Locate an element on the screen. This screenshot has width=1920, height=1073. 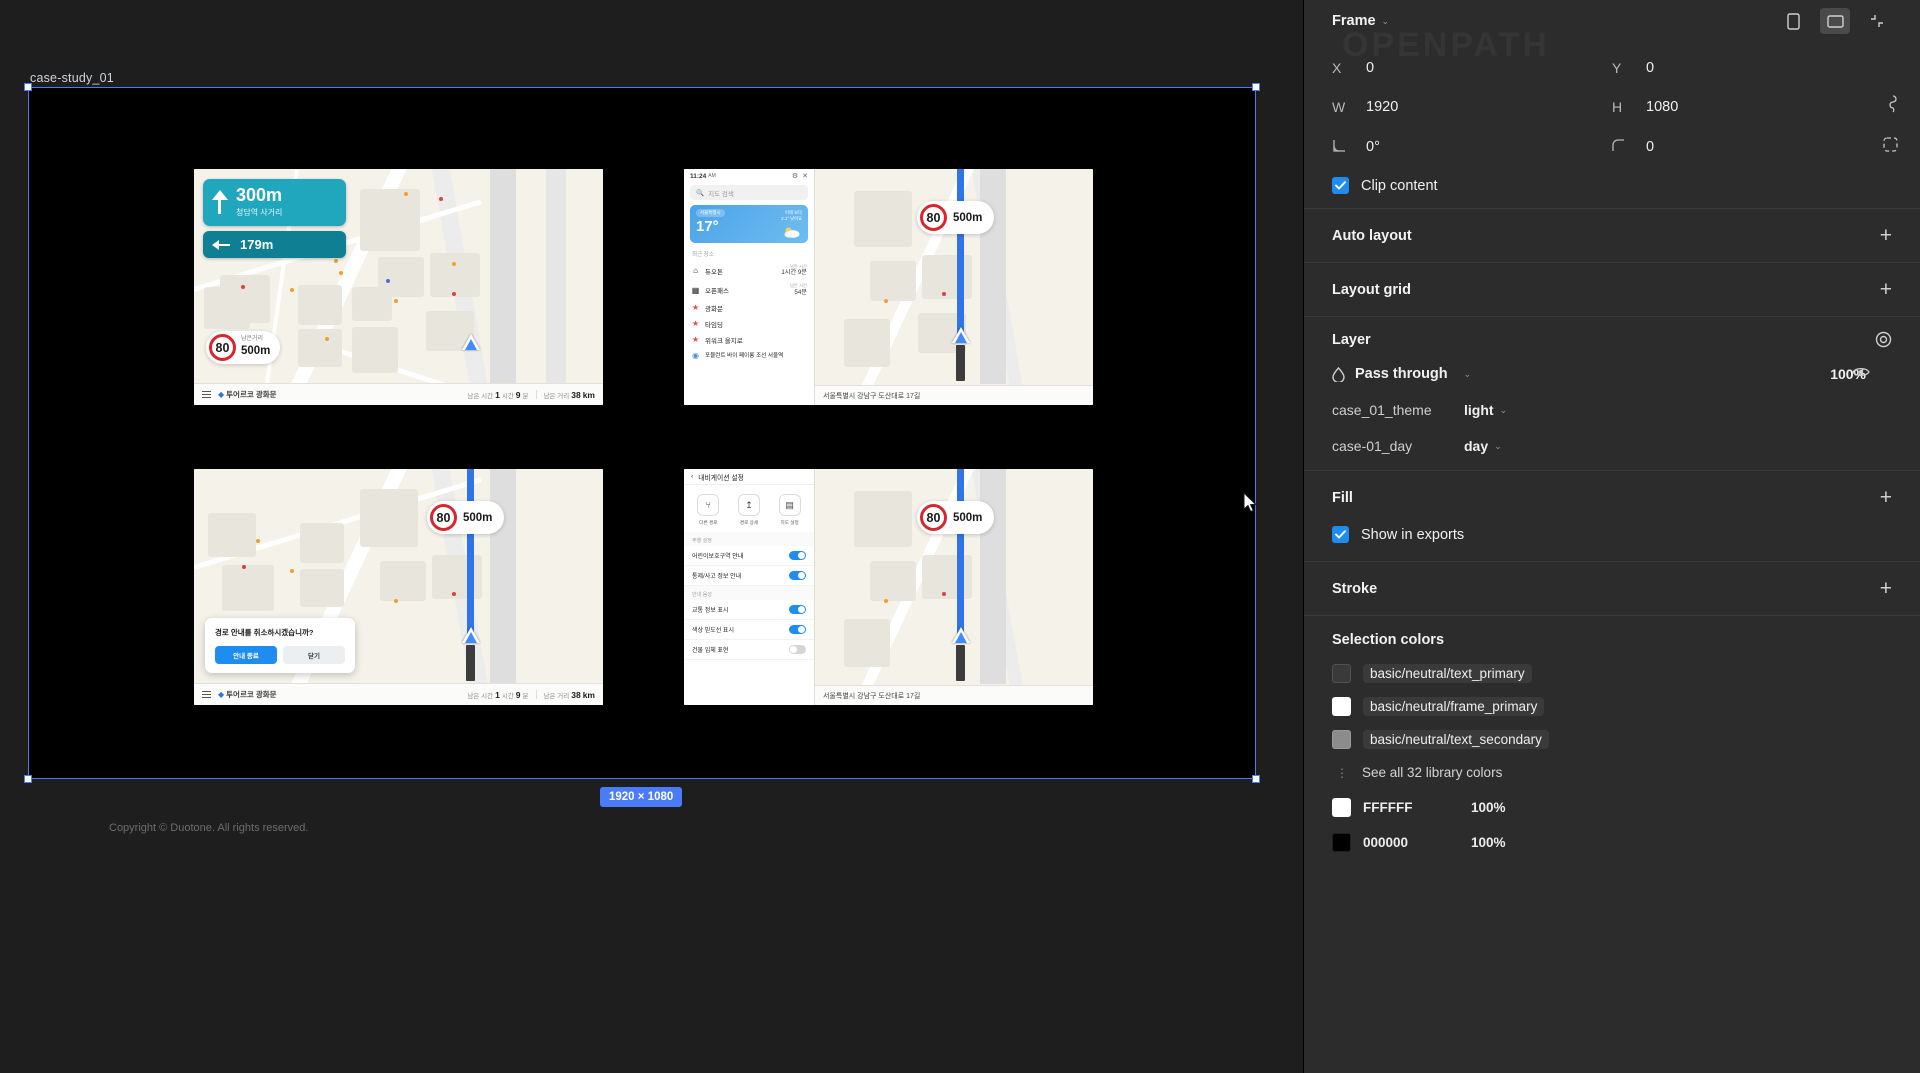
settings-gear-icon: ⚙ is located at coordinates (795, 176).